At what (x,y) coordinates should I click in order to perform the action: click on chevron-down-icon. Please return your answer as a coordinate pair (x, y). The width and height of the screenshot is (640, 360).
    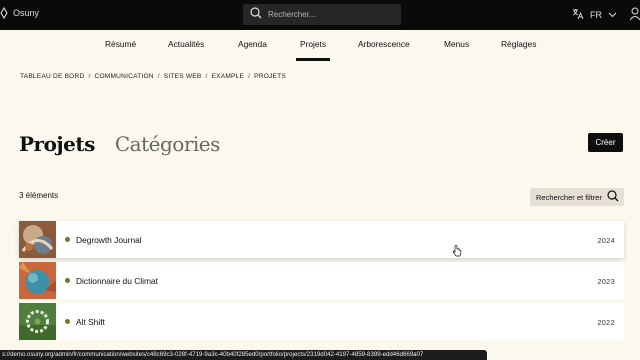
    Looking at the image, I should click on (612, 15).